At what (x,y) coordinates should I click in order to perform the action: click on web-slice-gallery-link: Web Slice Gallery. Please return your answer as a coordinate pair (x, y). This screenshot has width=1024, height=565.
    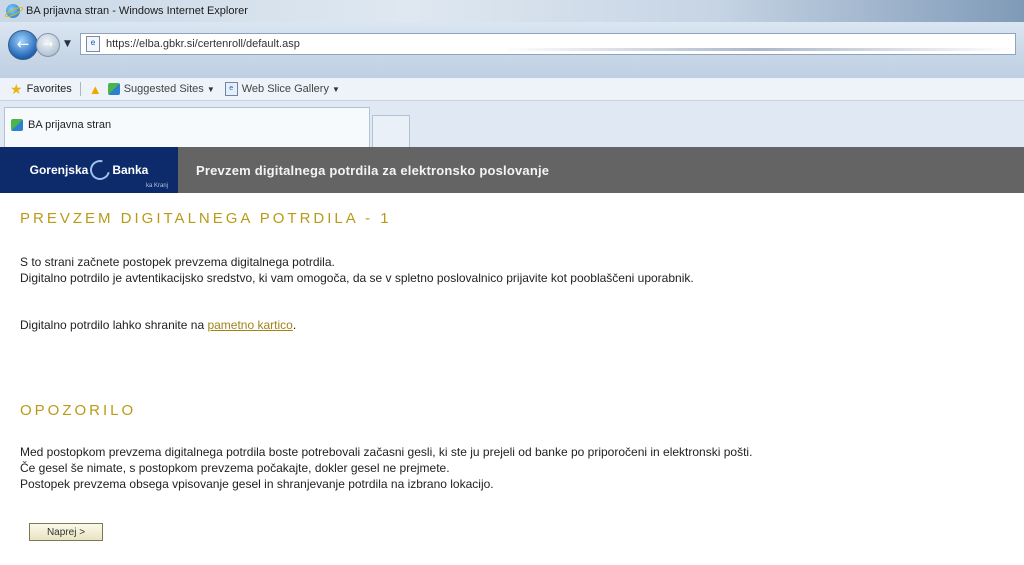
    Looking at the image, I should click on (285, 89).